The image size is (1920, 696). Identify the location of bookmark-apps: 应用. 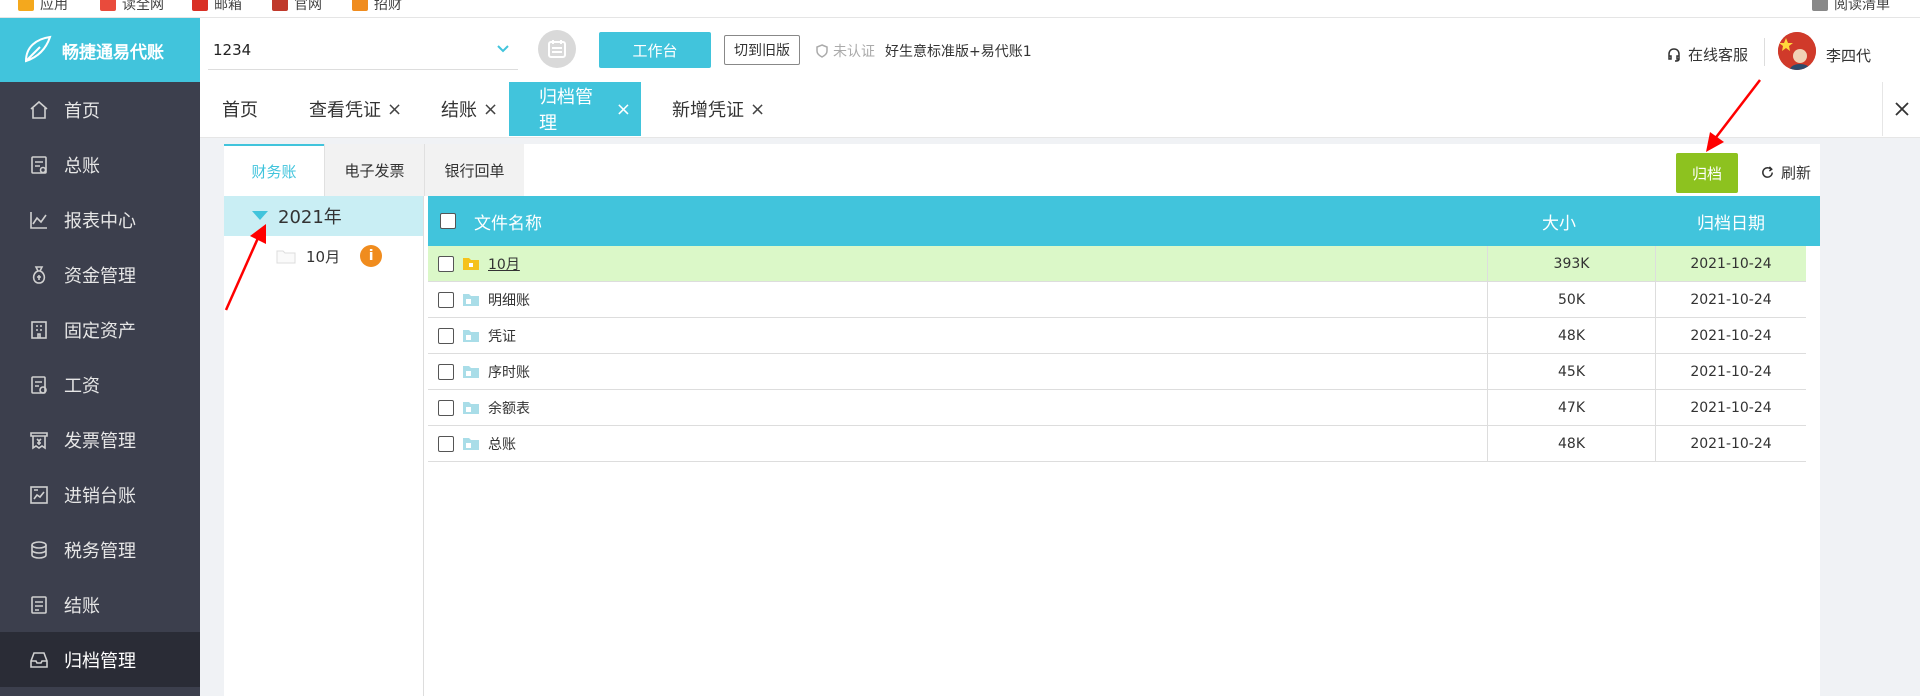
(43, 7).